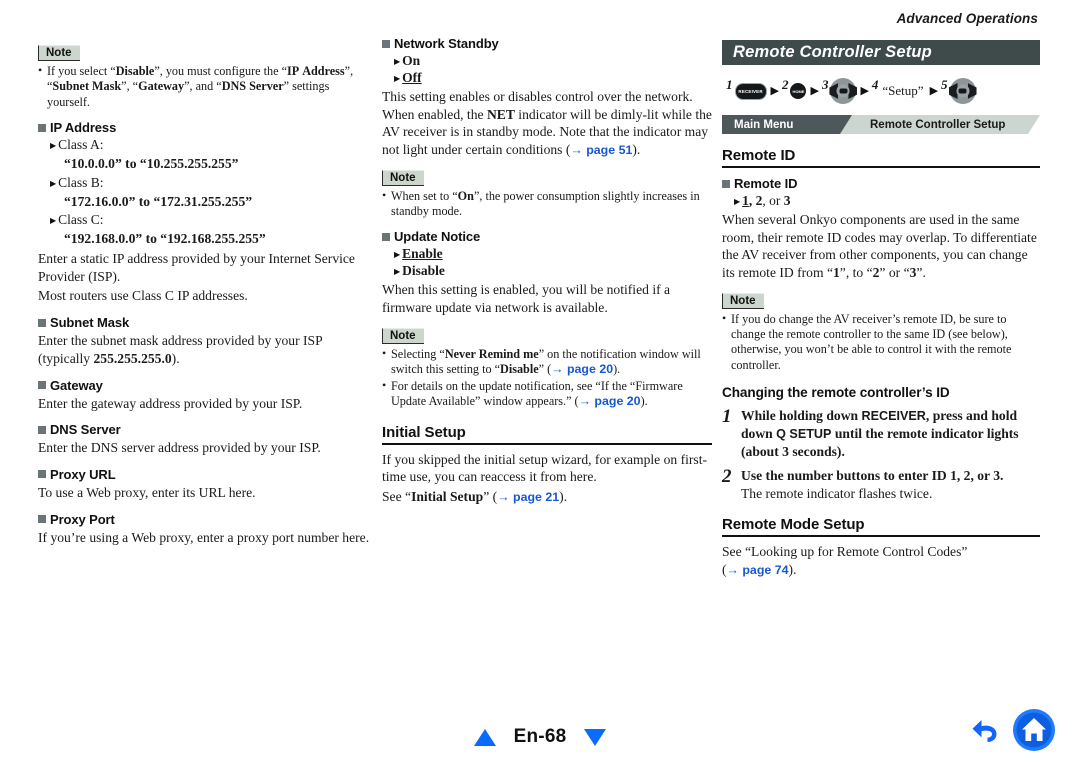 This screenshot has height=764, width=1080. I want to click on setting-heading-label: Subnet Mask, so click(90, 323).